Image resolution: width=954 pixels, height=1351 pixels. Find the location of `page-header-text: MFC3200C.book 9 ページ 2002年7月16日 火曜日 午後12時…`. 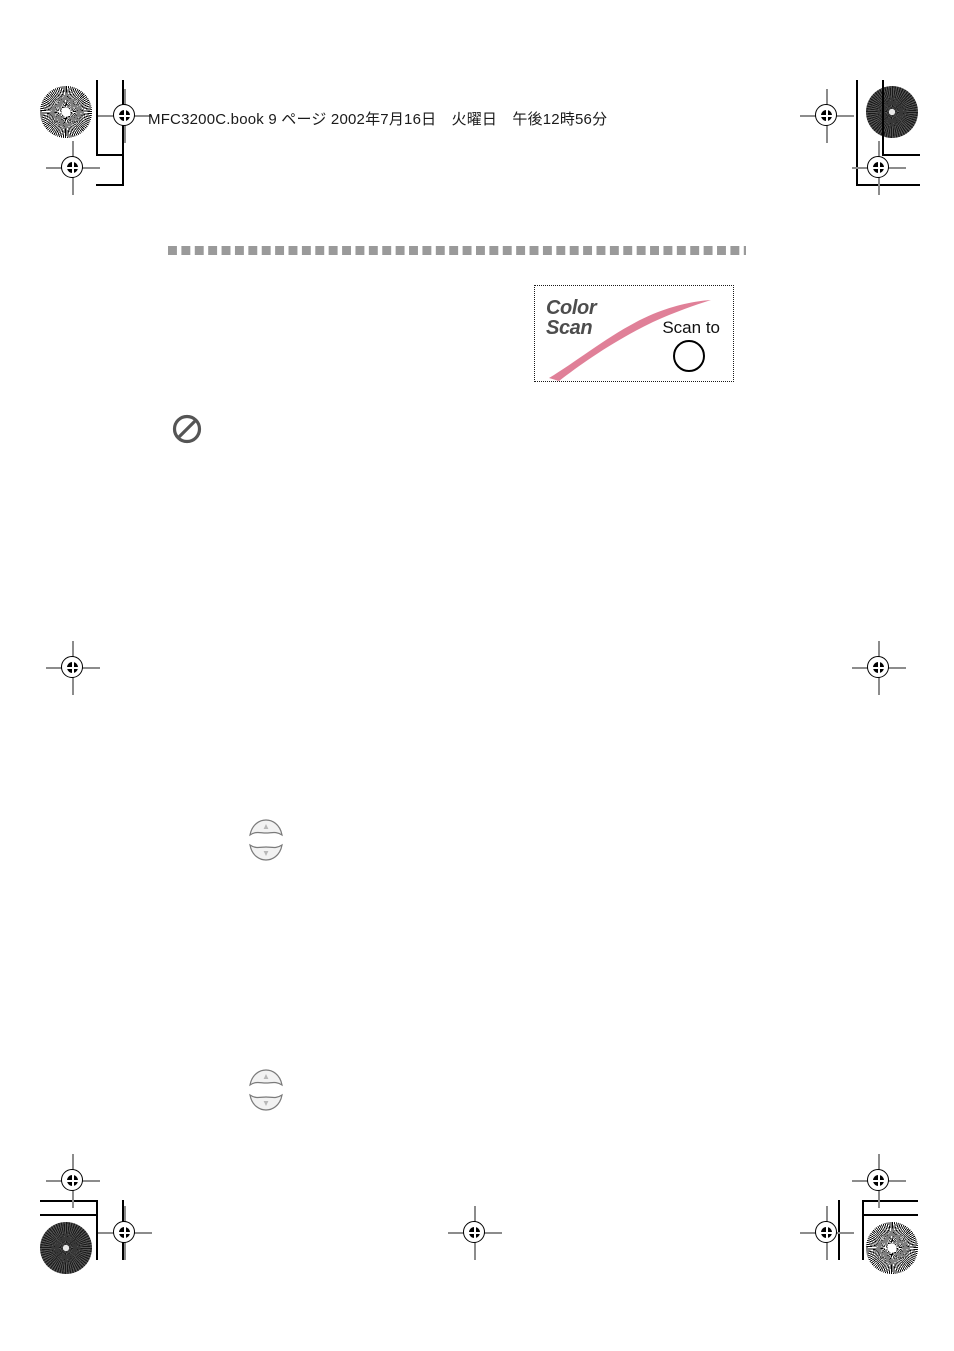

page-header-text: MFC3200C.book 9 ページ 2002年7月16日 火曜日 午後12時… is located at coordinates (378, 119).